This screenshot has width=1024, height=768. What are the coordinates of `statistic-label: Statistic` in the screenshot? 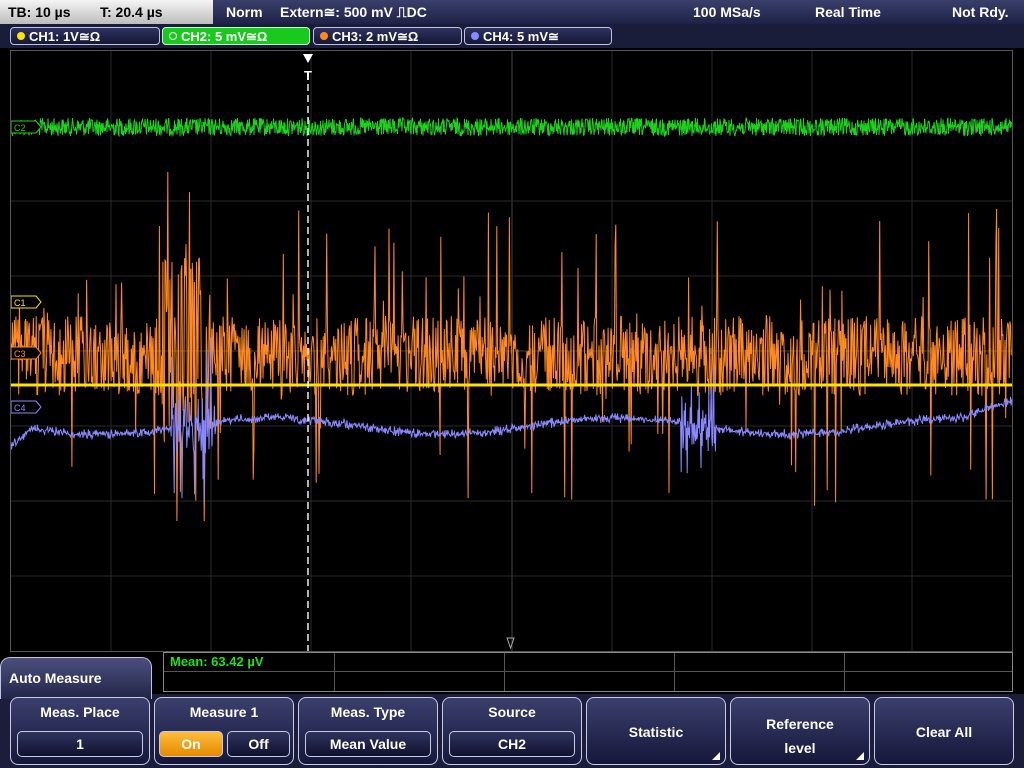 It's located at (656, 732).